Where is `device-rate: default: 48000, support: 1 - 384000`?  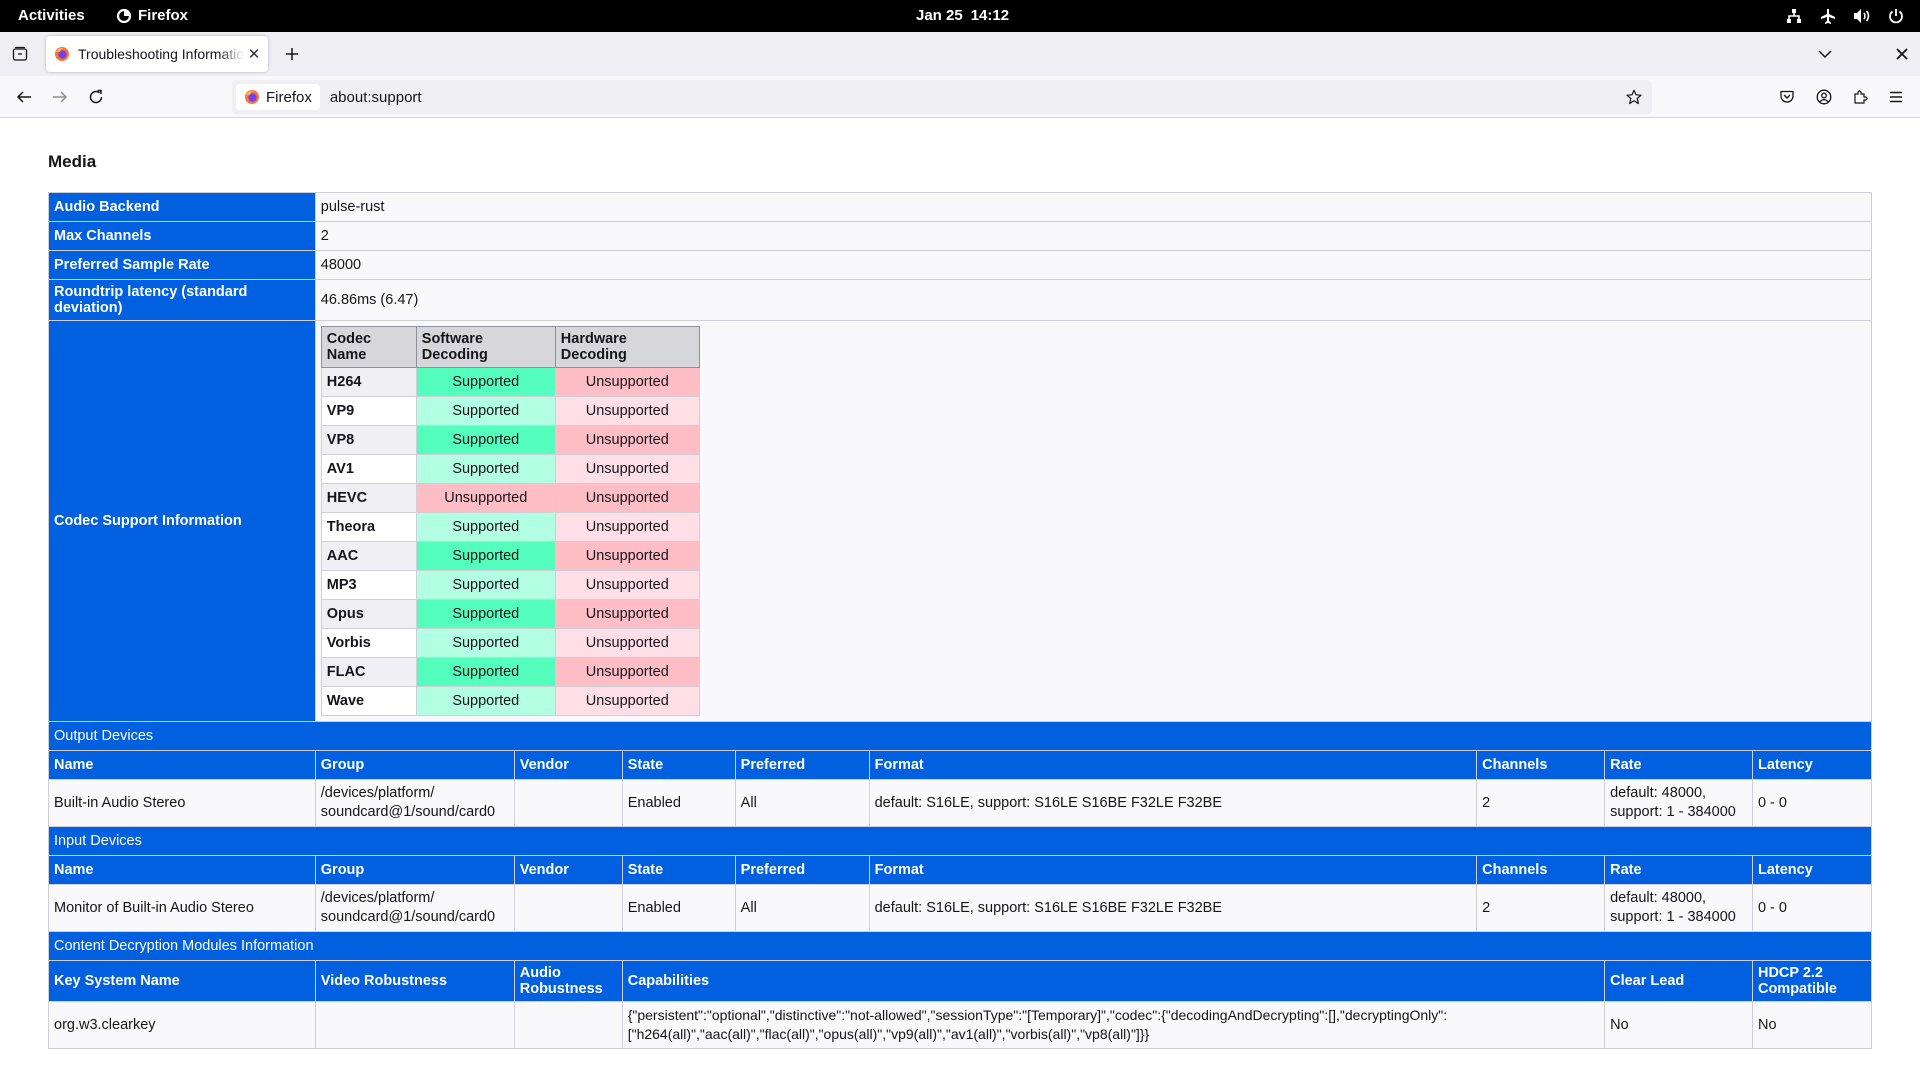
device-rate: default: 48000, support: 1 - 384000 is located at coordinates (1678, 803).